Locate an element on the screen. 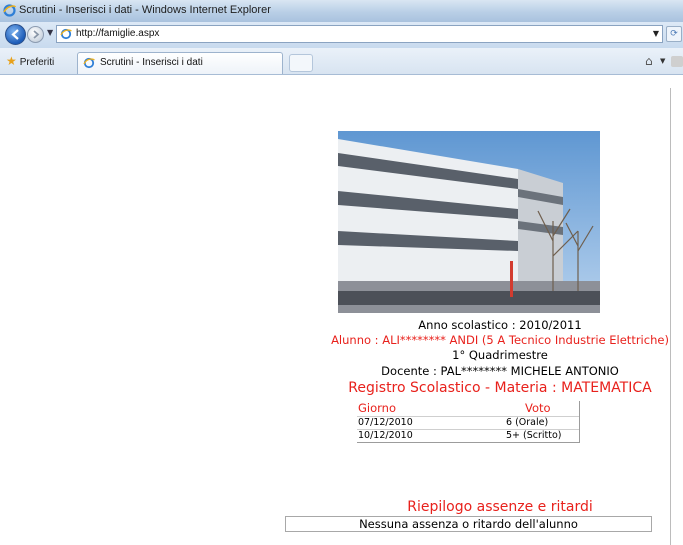 Image resolution: width=683 pixels, height=545 pixels. history-dropdown-icon: ▼ is located at coordinates (50, 32).